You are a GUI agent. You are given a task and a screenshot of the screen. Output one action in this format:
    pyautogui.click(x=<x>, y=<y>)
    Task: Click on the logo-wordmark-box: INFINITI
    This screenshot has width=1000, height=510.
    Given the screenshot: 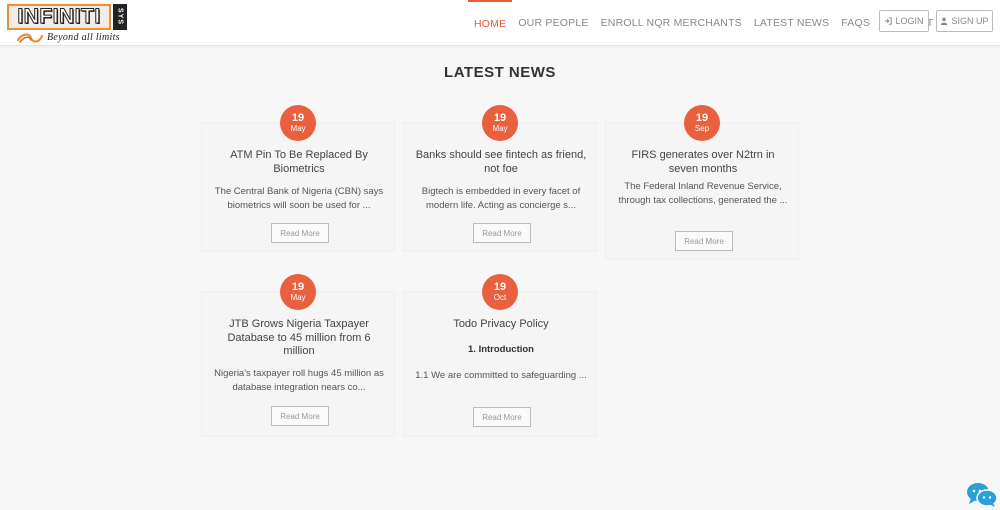 What is the action you would take?
    pyautogui.click(x=59, y=17)
    